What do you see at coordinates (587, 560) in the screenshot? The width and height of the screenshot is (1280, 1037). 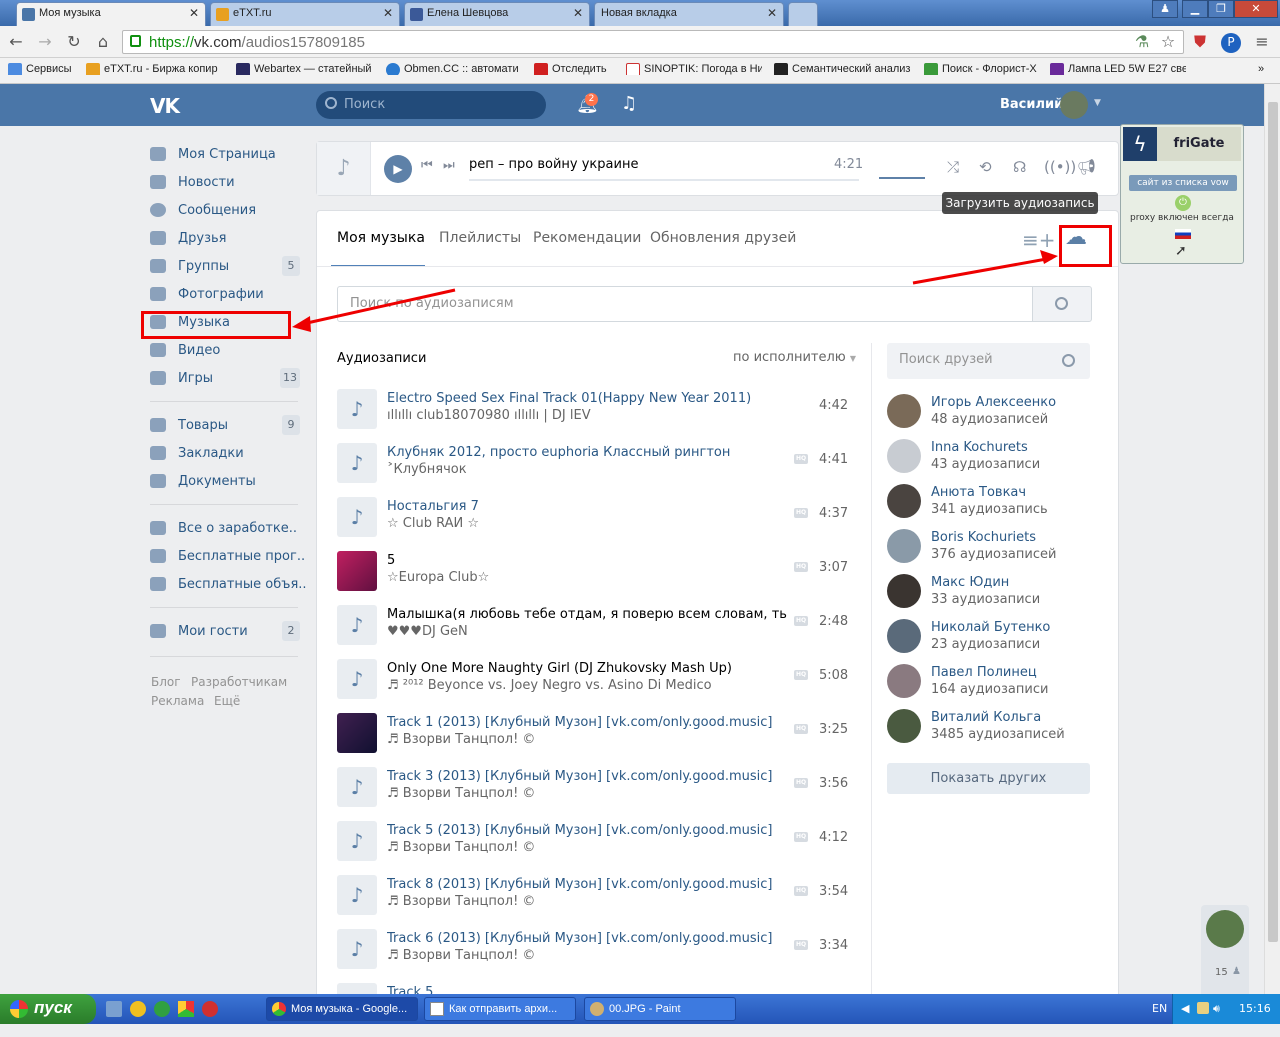 I see `track-title: 5` at bounding box center [587, 560].